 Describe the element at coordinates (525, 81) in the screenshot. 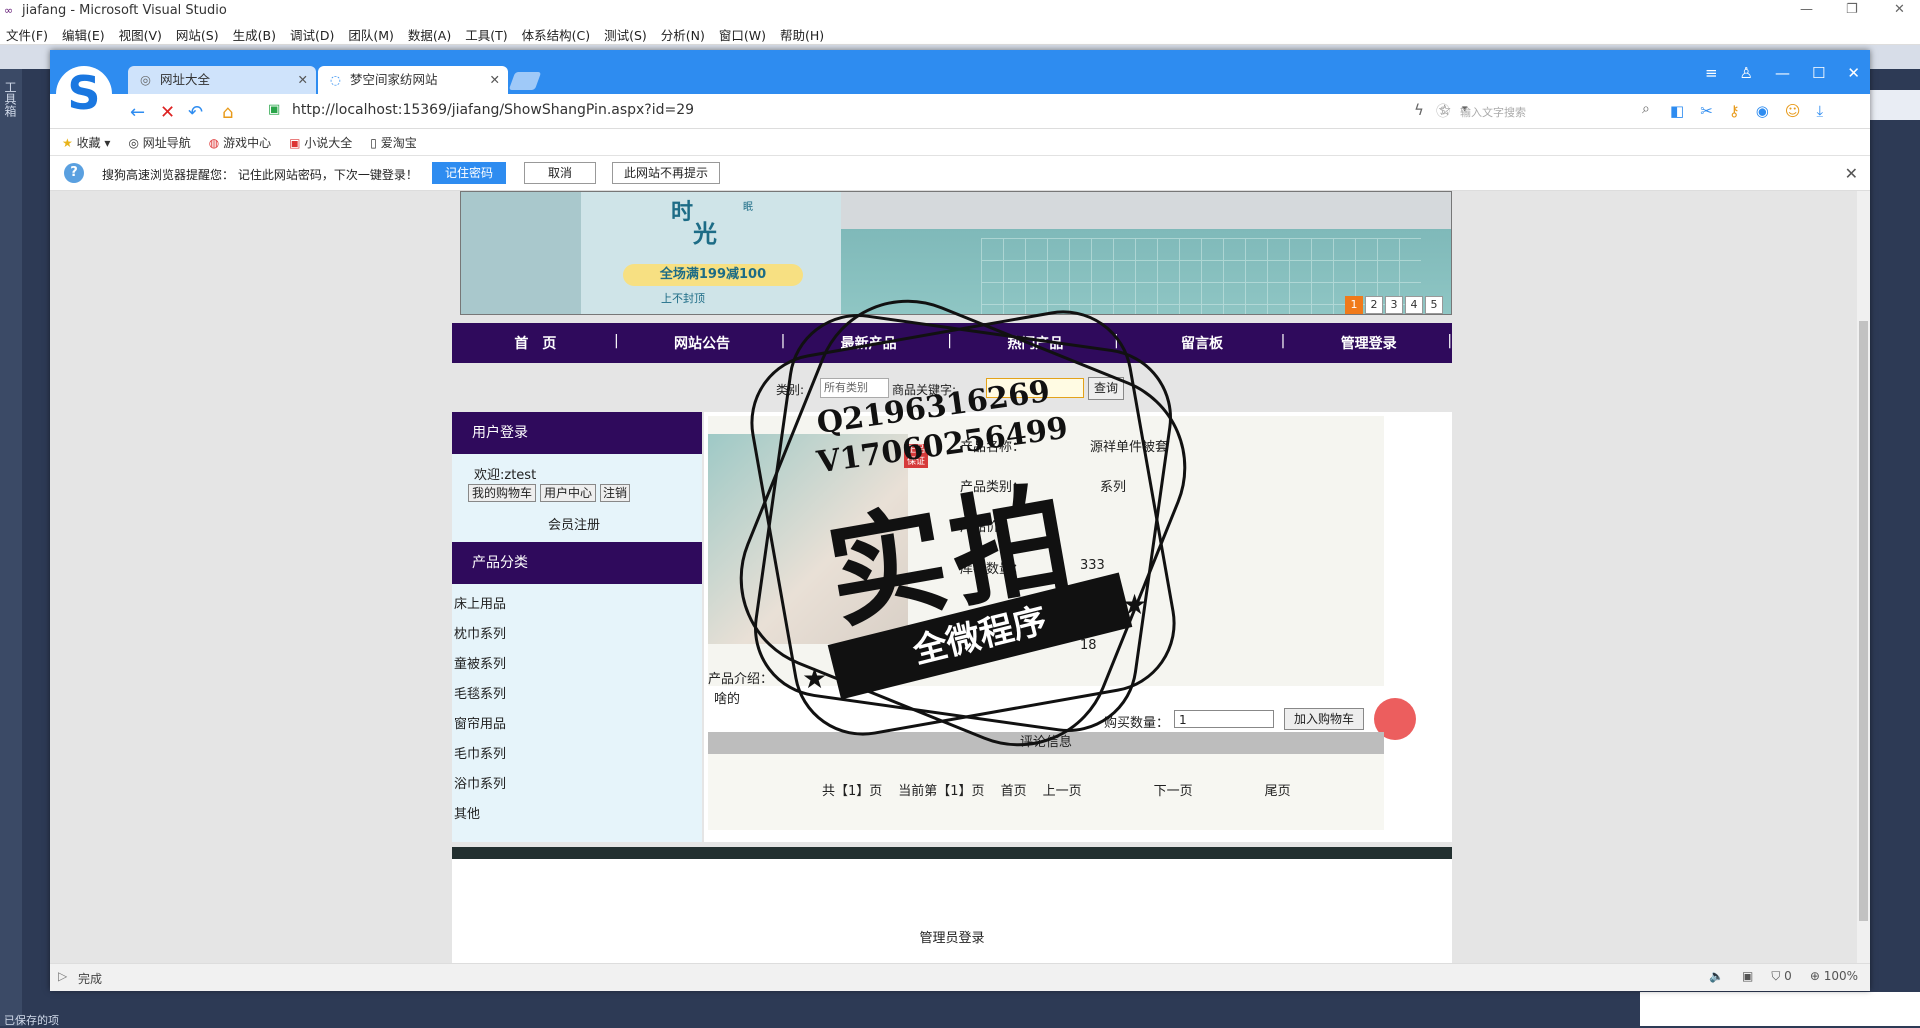

I see `new-tab-button` at that location.